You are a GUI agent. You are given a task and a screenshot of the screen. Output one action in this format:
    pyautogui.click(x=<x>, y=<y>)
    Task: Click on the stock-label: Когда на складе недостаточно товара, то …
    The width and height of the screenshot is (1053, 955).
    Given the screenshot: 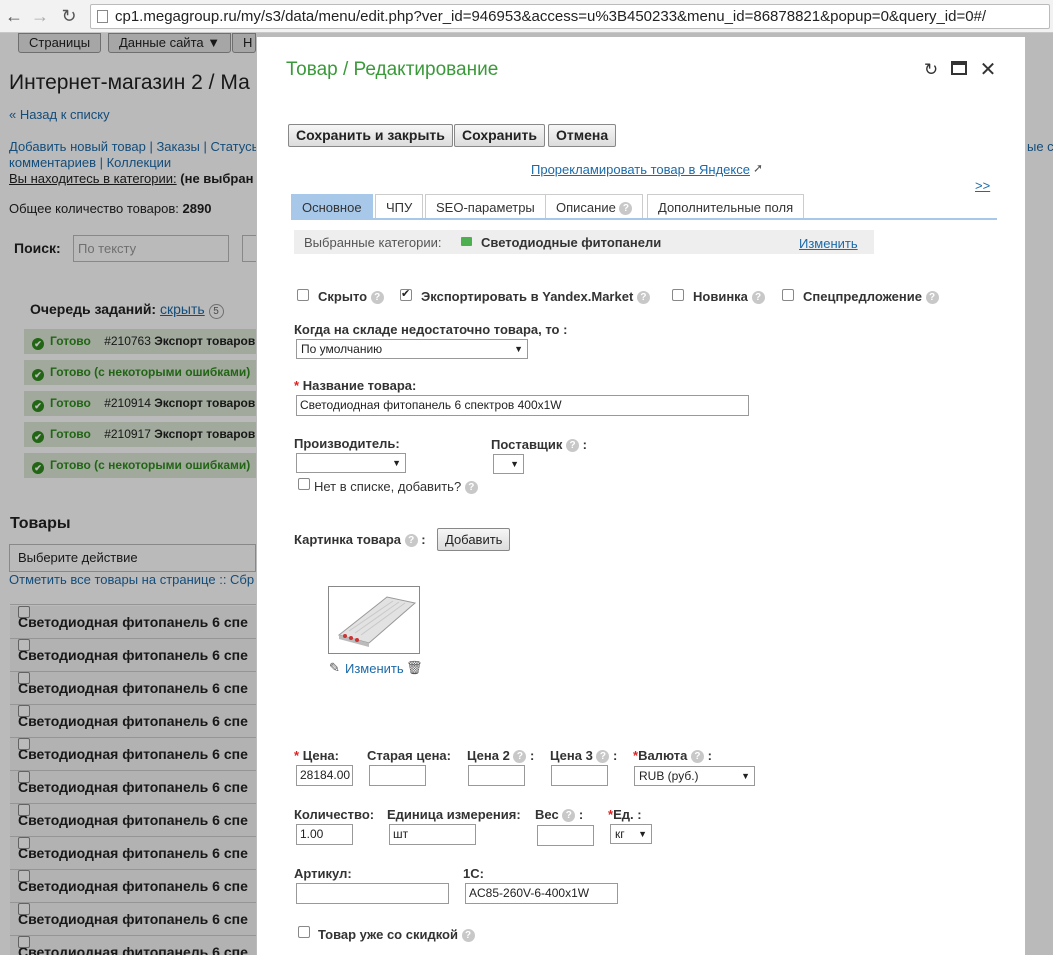 What is the action you would take?
    pyautogui.click(x=431, y=329)
    